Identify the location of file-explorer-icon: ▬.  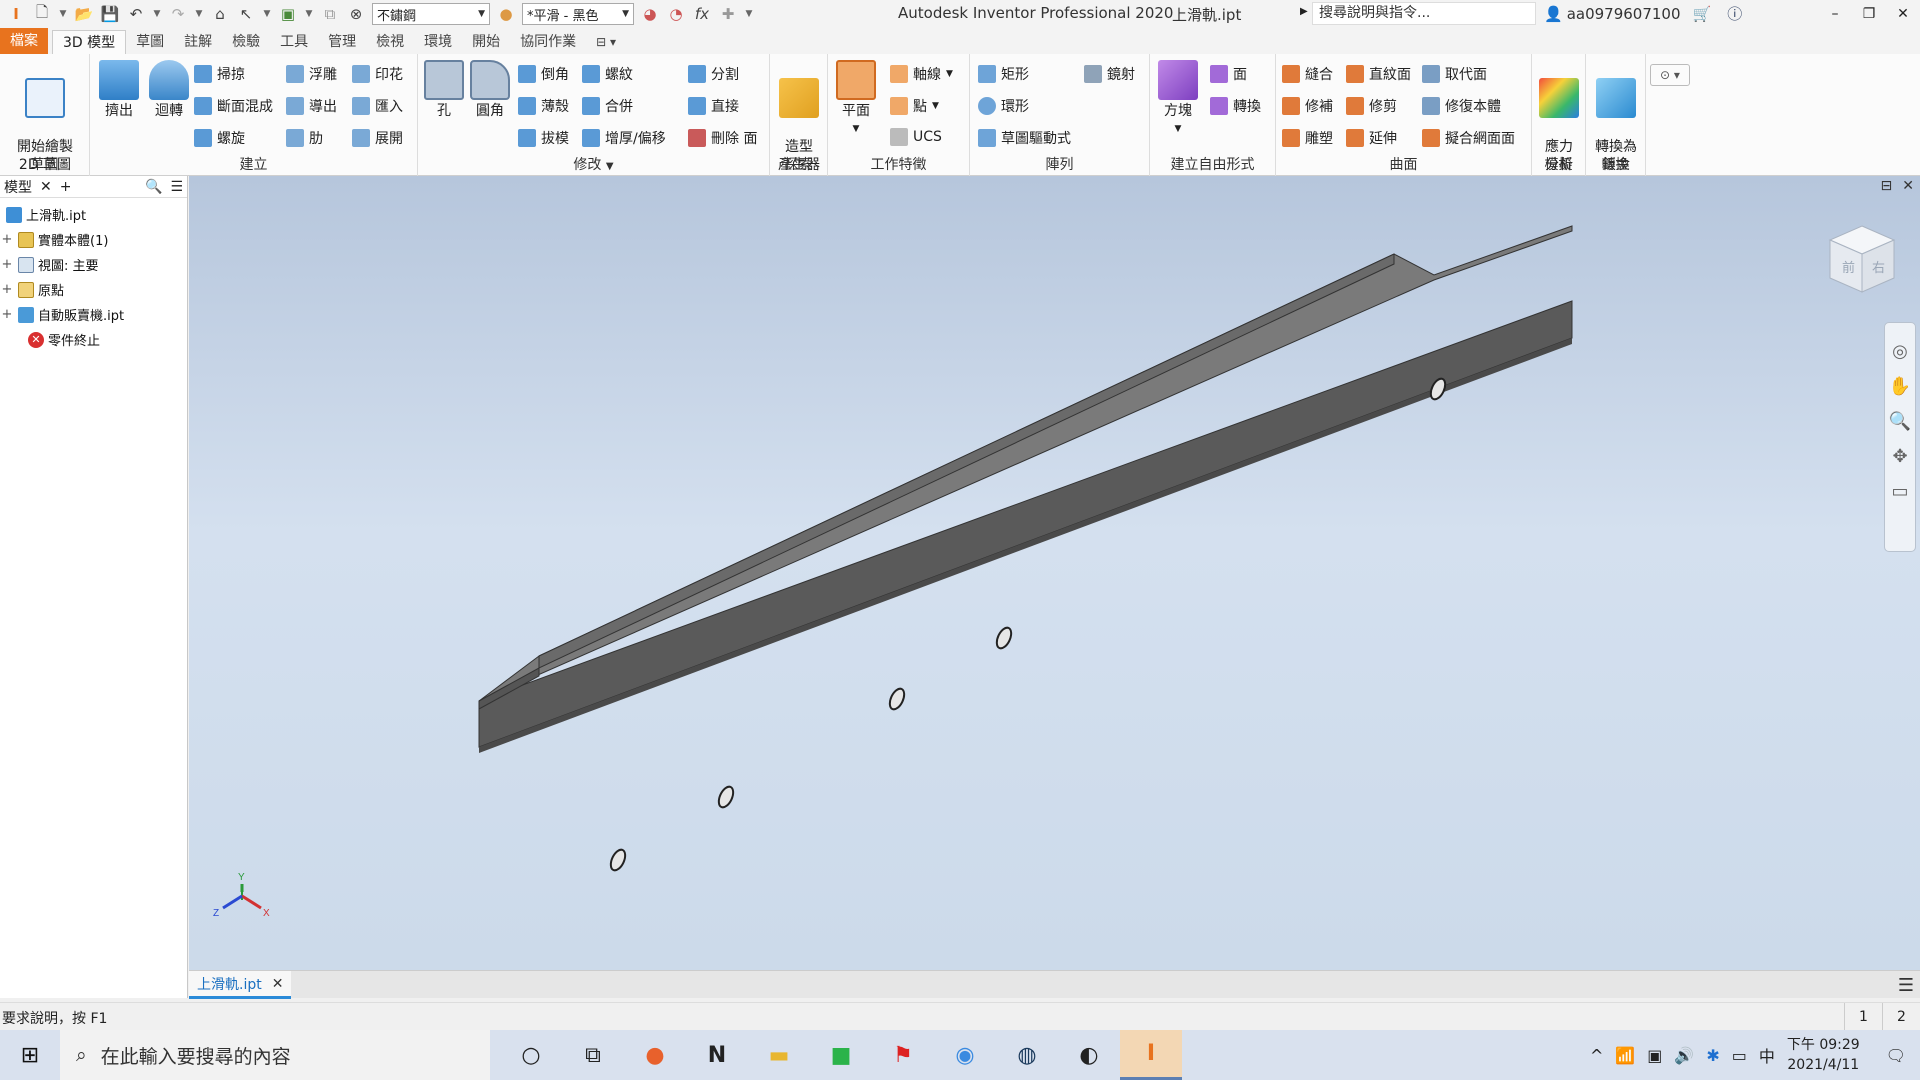
(779, 1055).